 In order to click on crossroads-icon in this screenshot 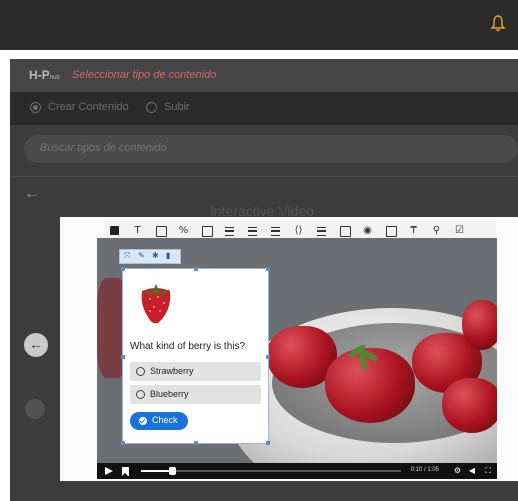, I will do `click(390, 230)`.